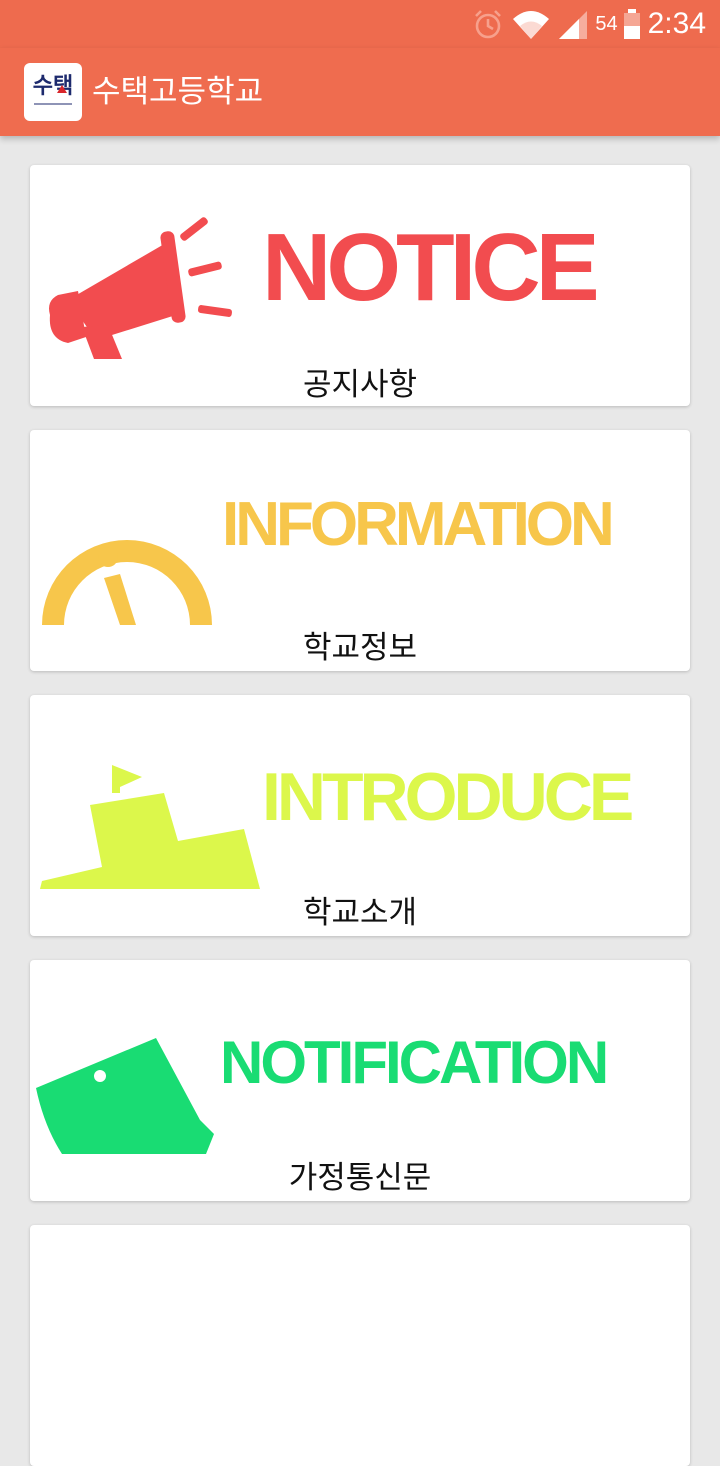 This screenshot has height=1466, width=720. What do you see at coordinates (531, 25) in the screenshot?
I see `wifi-icon` at bounding box center [531, 25].